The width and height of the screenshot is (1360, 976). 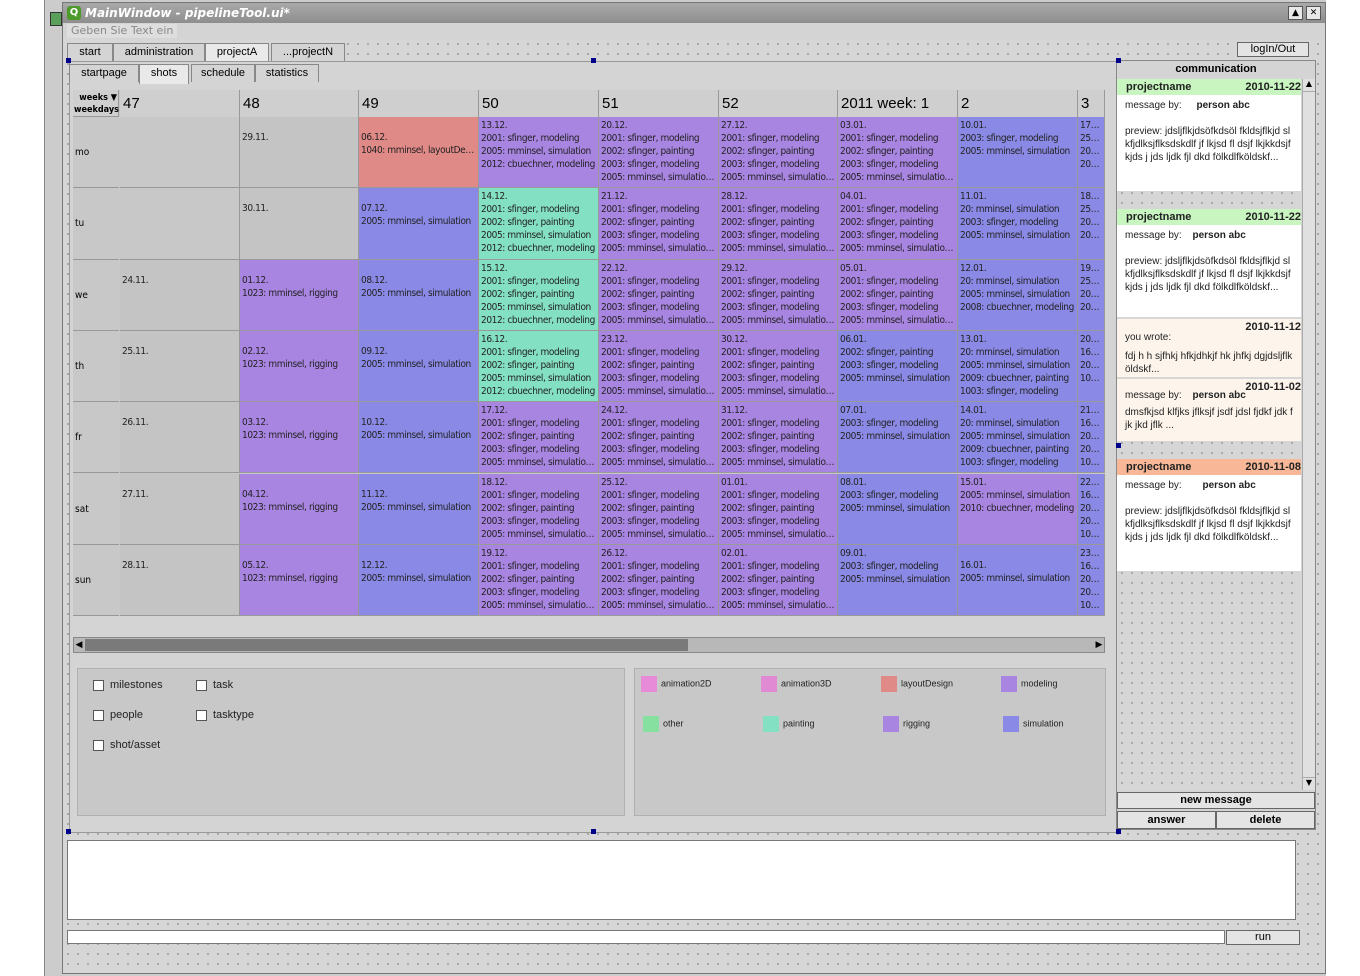 I want to click on calendar-cell: 23.01 16: m 2005: 2011: 1006:, so click(x=1091, y=580).